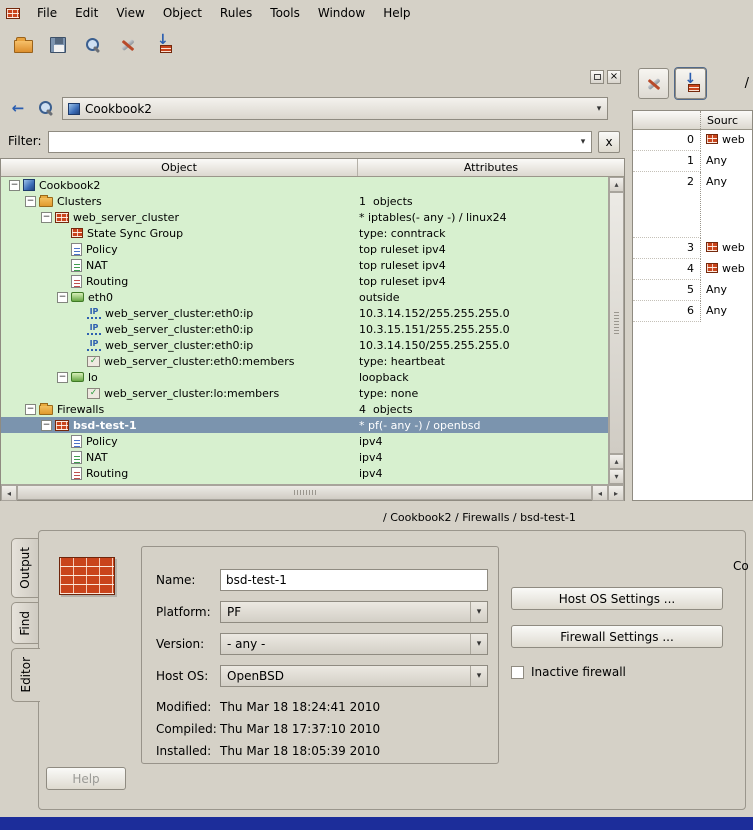 The height and width of the screenshot is (830, 753). I want to click on tree-row: Routing ipv4, so click(304, 473).